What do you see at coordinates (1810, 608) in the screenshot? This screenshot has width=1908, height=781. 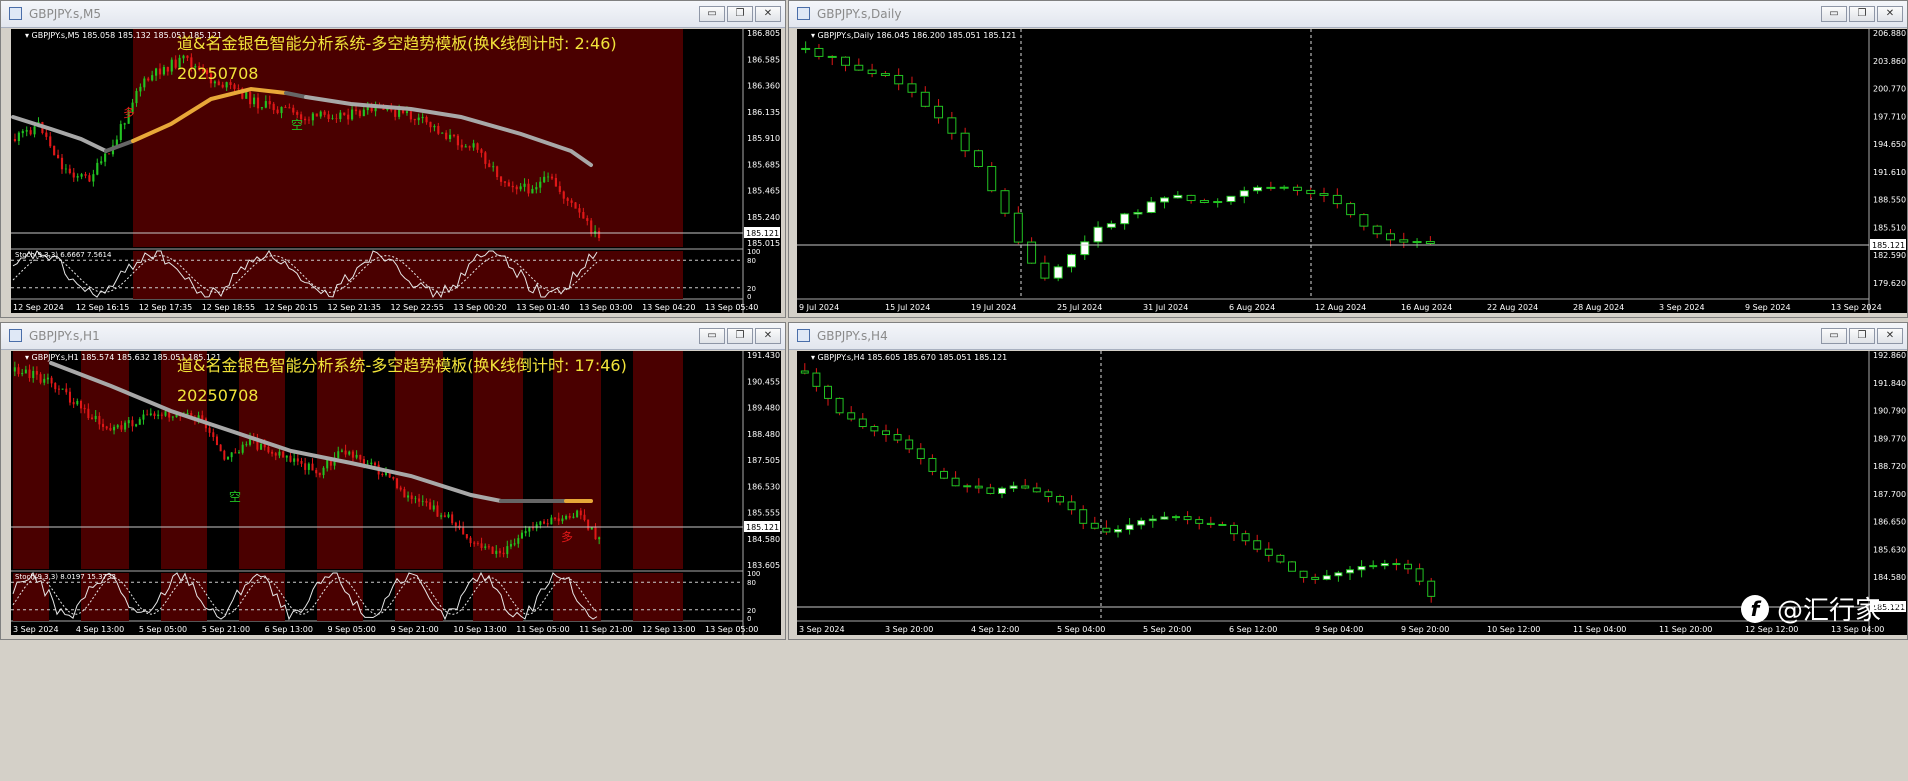 I see `watermark: f @汇行家` at bounding box center [1810, 608].